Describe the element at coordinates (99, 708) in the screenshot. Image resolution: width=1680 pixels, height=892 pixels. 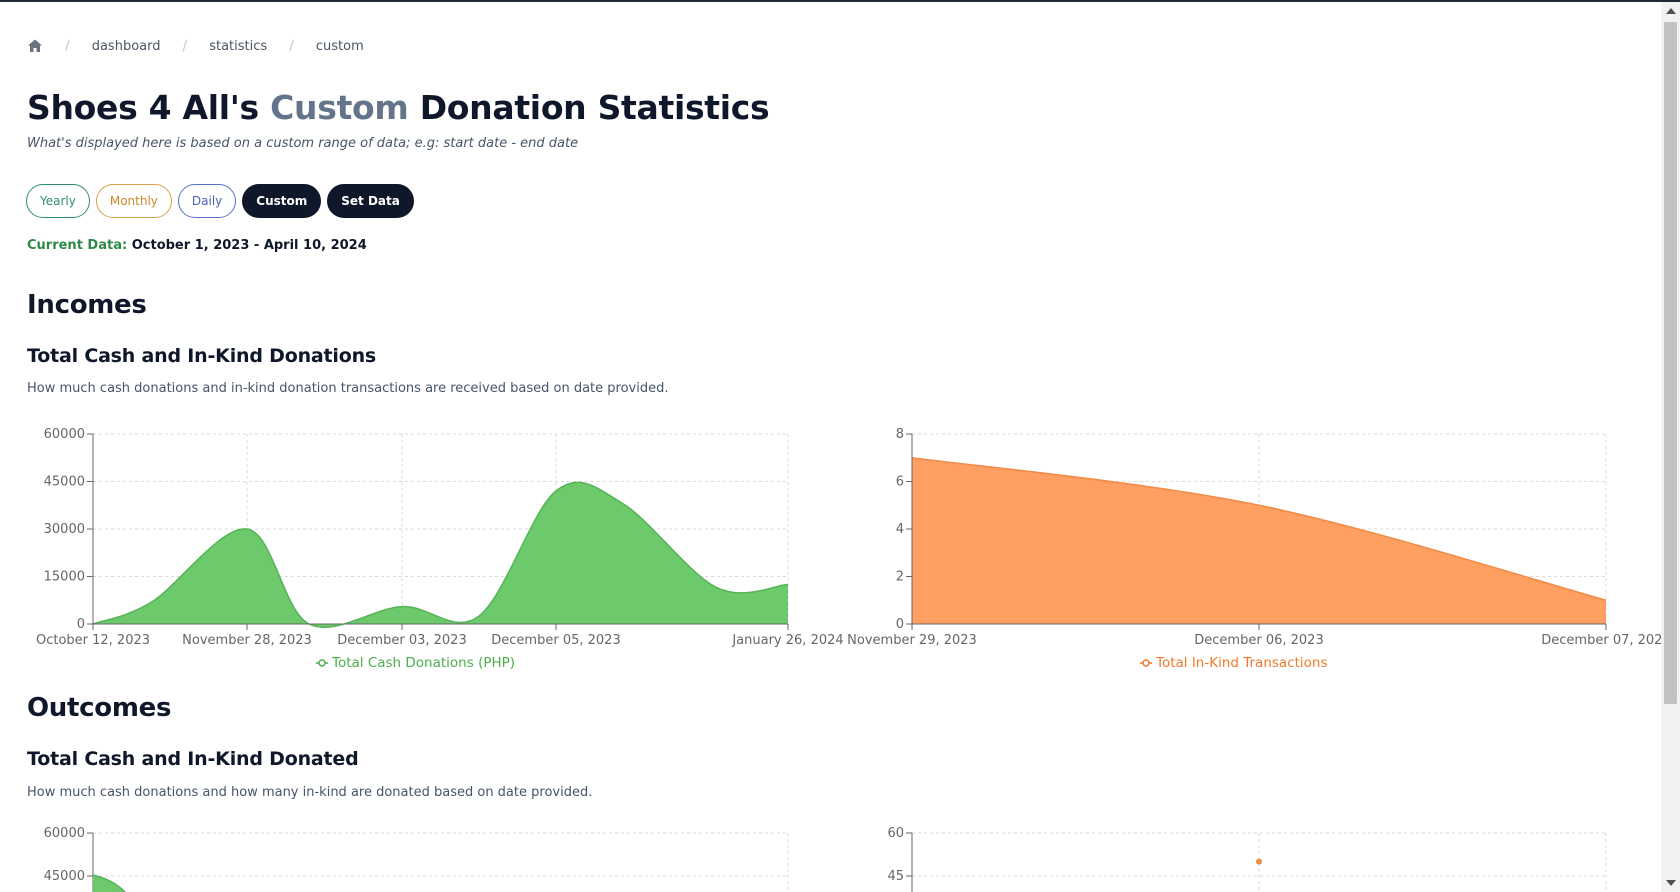
I see `outcomes-heading: Outcomes` at that location.